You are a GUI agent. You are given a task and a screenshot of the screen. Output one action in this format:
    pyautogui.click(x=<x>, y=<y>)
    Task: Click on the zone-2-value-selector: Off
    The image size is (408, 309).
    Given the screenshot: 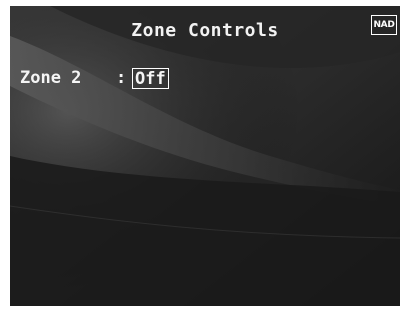 What is the action you would take?
    pyautogui.click(x=150, y=78)
    